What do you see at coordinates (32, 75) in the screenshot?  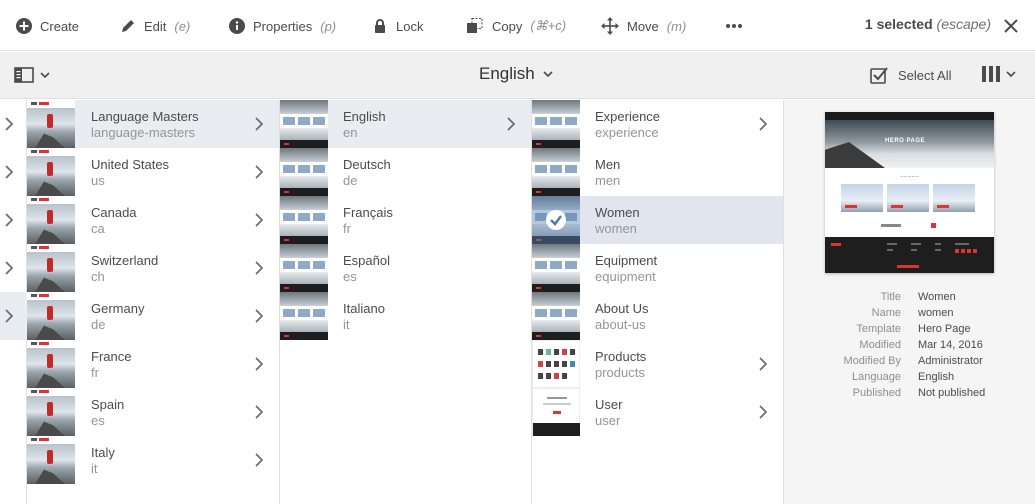 I see `rail-toggle-button` at bounding box center [32, 75].